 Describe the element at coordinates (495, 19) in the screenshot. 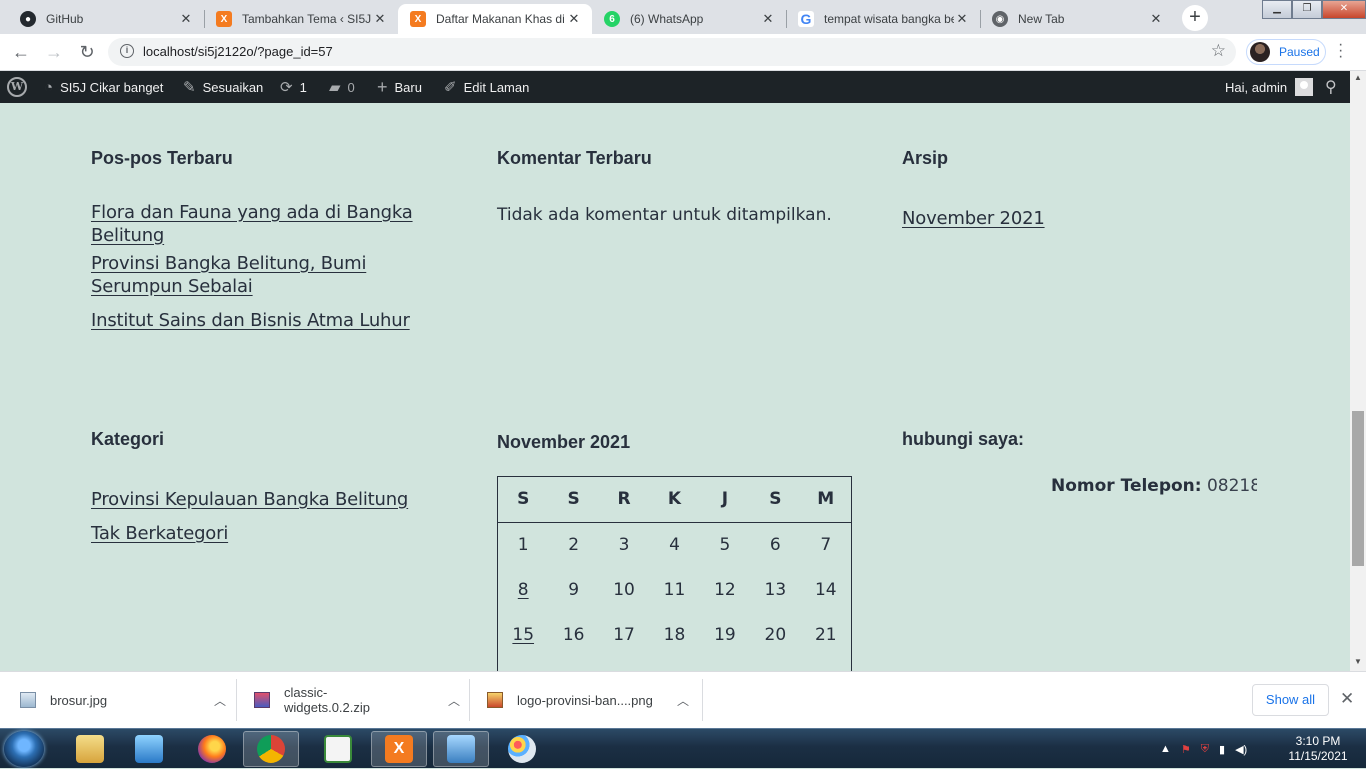

I see `tab-daftar-makanan: X Daftar Makanan Khas di ✕` at that location.